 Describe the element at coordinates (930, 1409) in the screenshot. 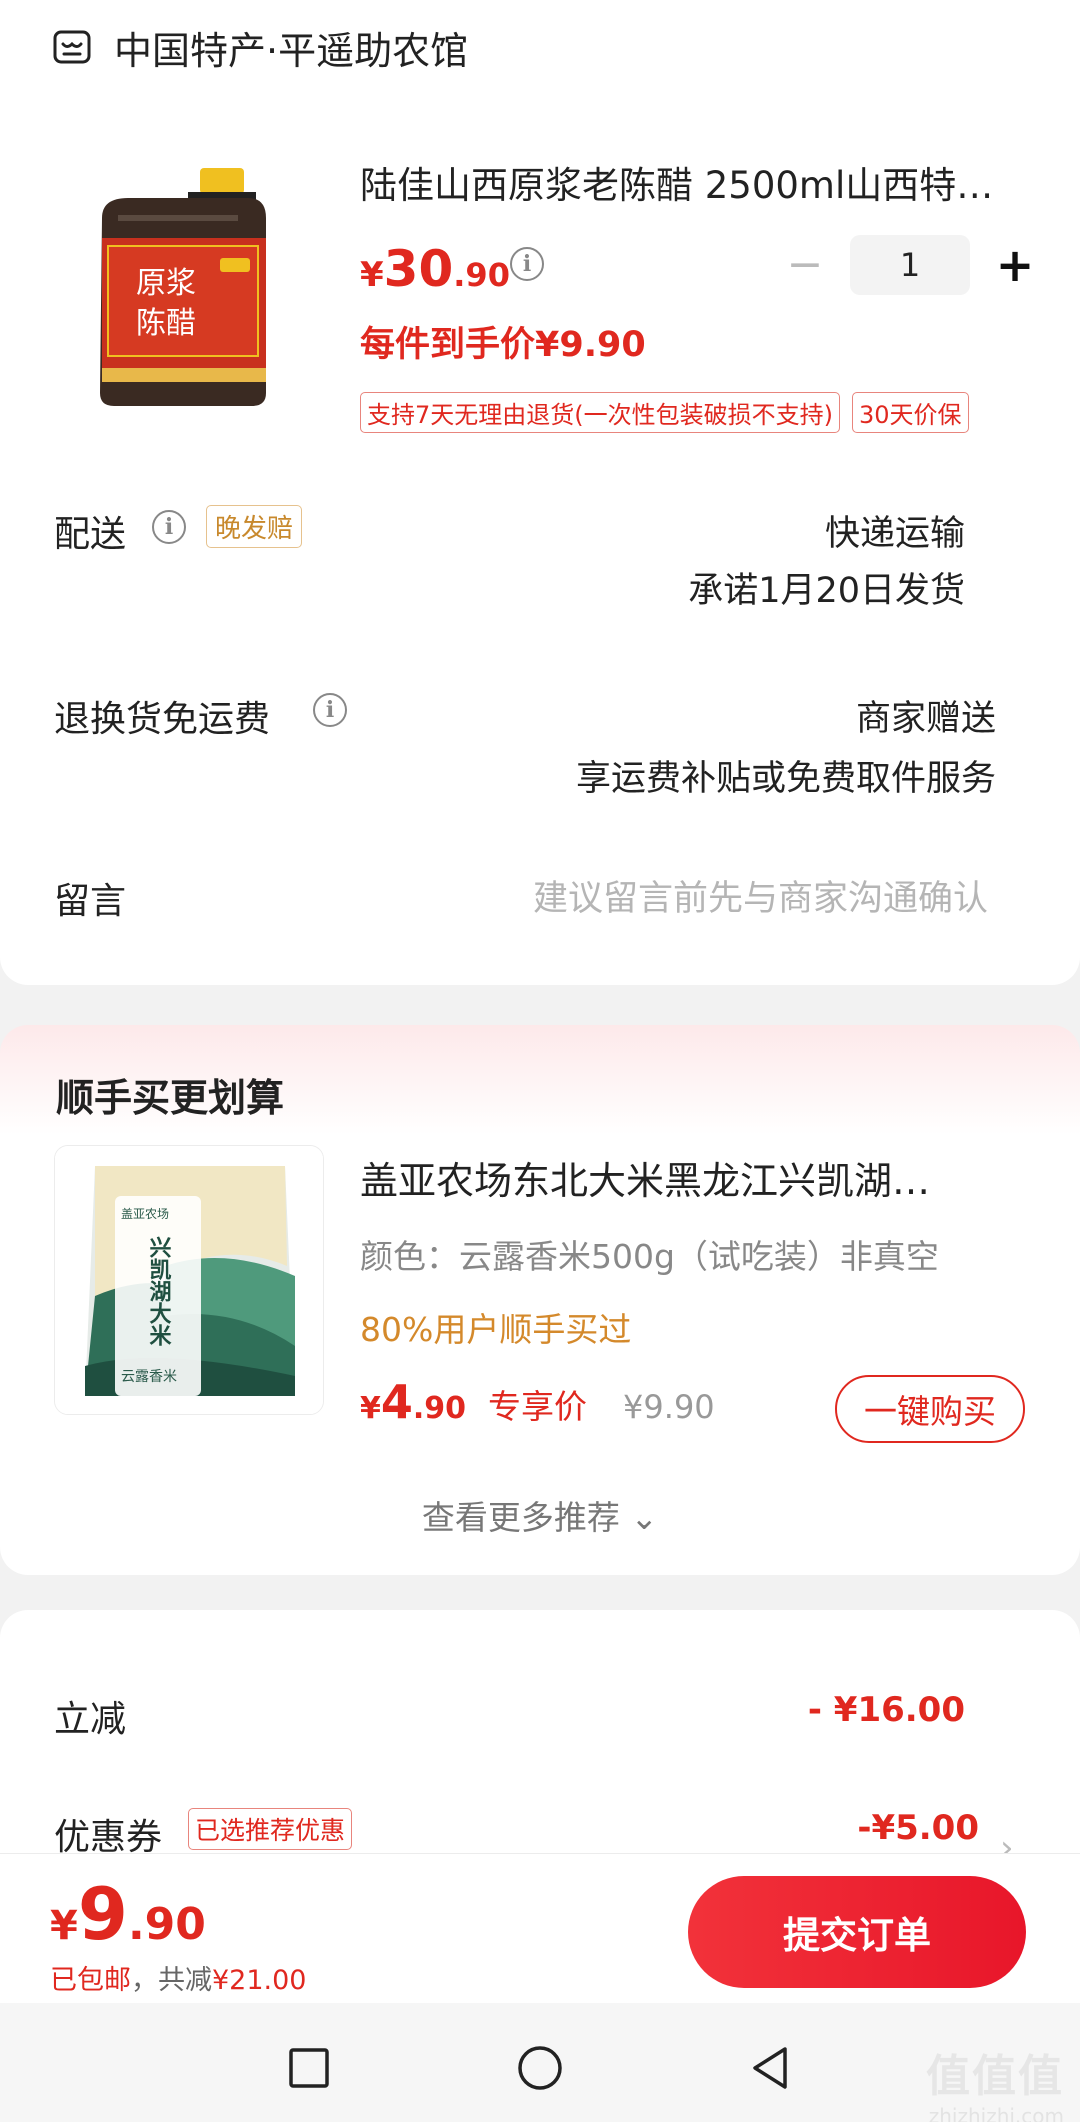

I see `one-click-buy-button: 一键购买` at that location.